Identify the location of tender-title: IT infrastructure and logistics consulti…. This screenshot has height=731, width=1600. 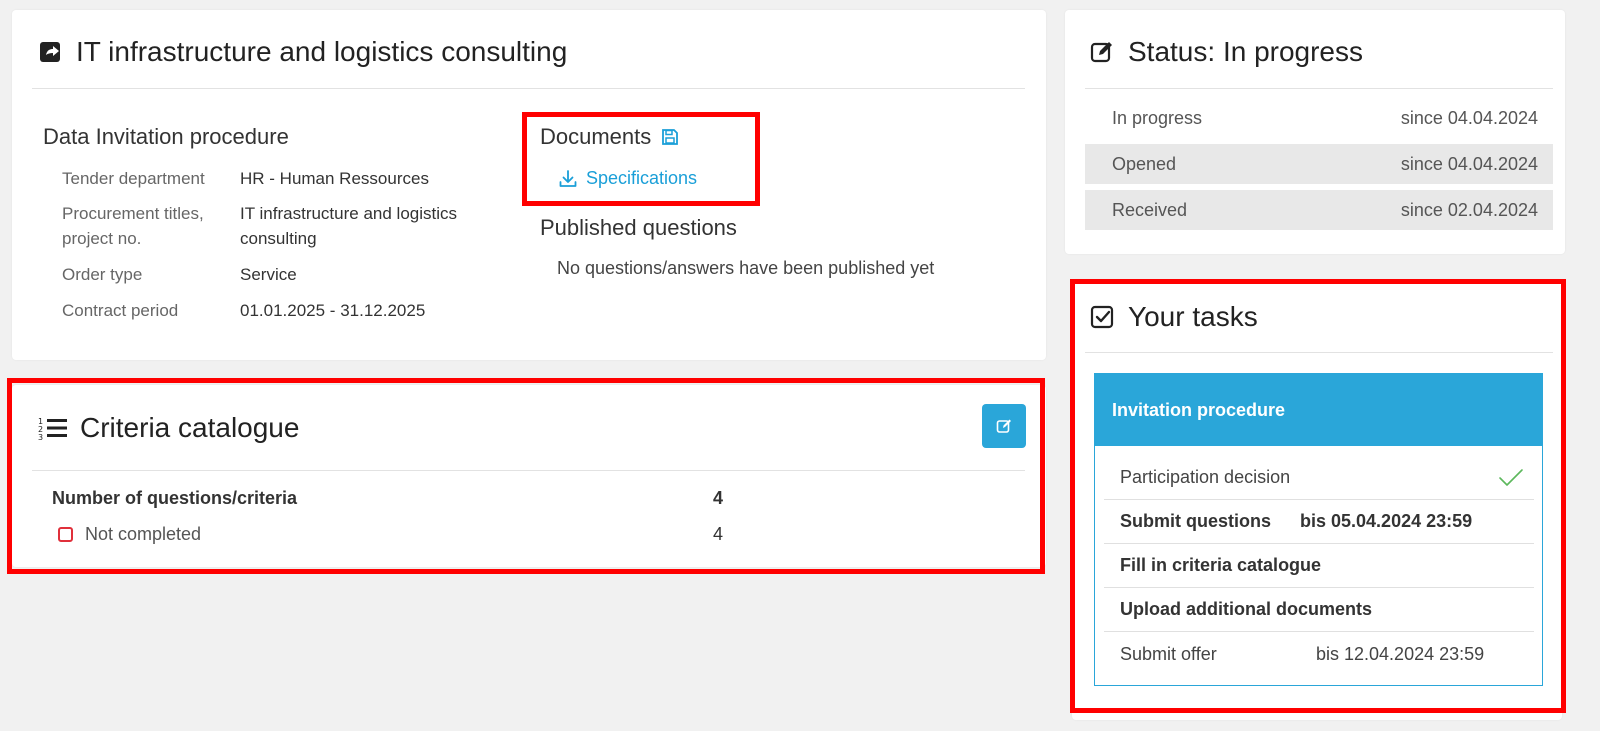
(302, 52).